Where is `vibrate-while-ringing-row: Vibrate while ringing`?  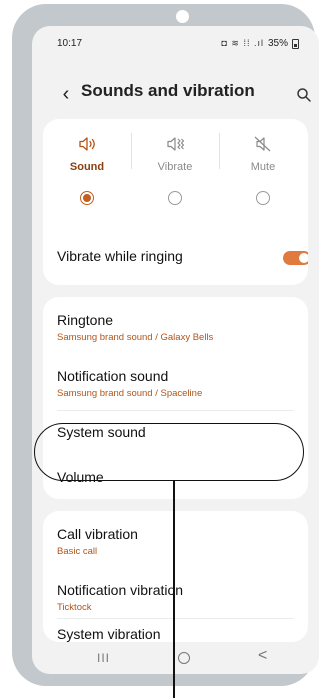
vibrate-while-ringing-row: Vibrate while ringing is located at coordinates (175, 257).